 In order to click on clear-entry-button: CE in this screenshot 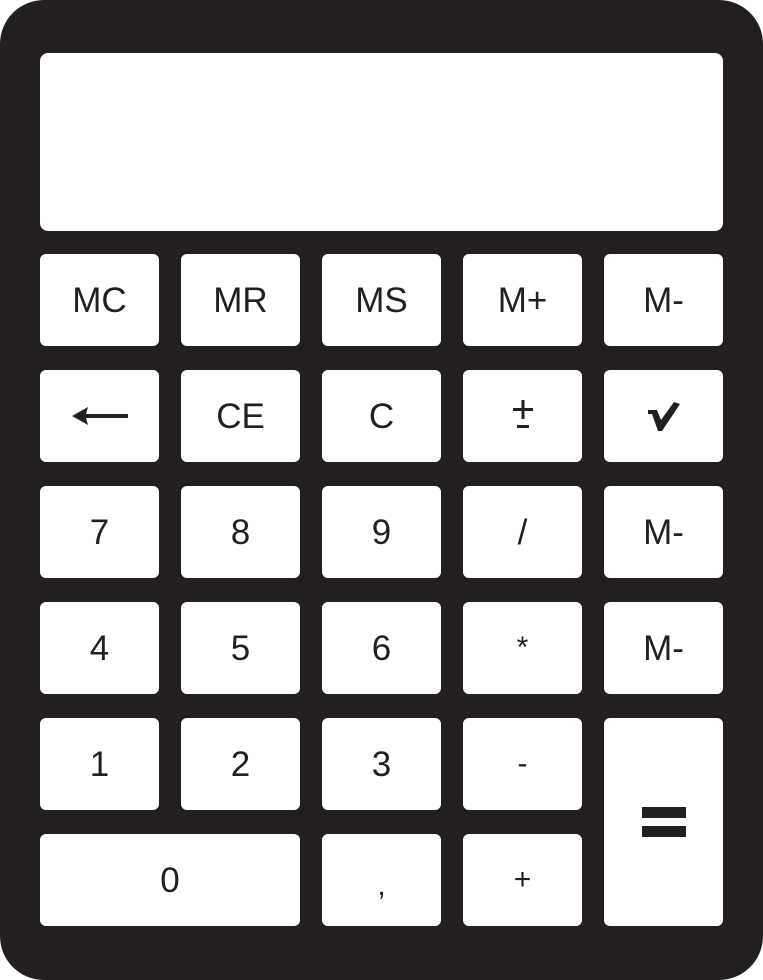, I will do `click(240, 416)`.